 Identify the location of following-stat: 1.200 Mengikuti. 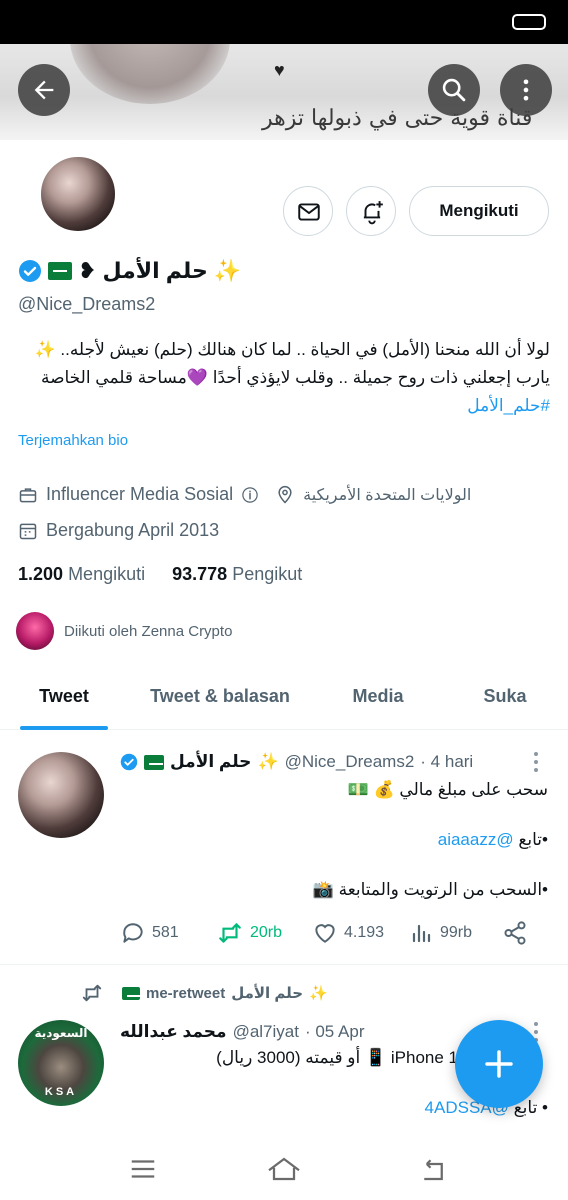
(81, 574).